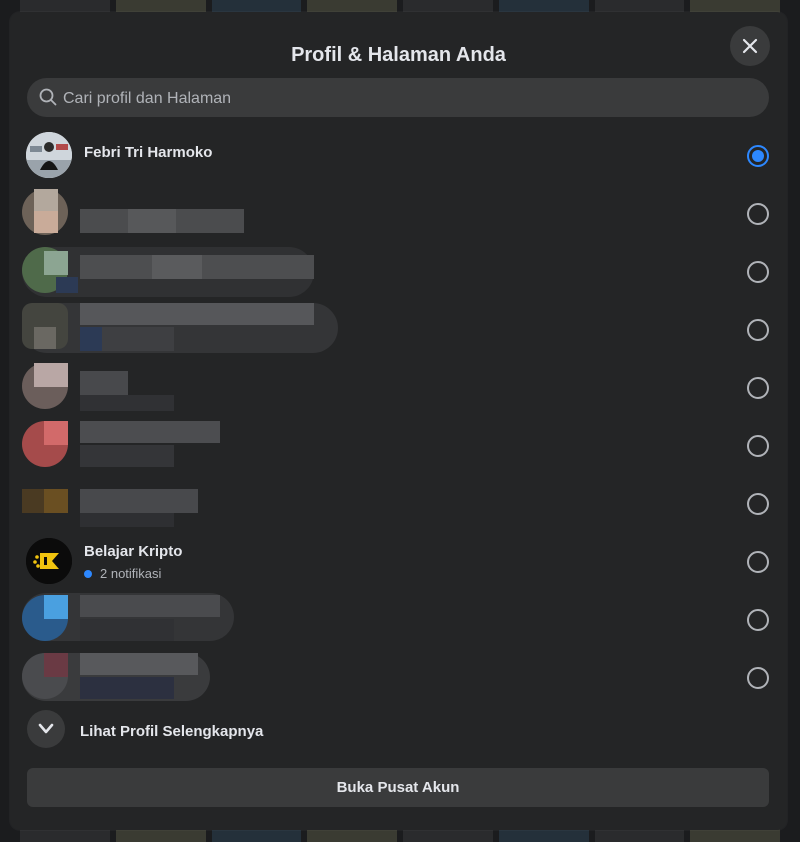 This screenshot has width=800, height=842. I want to click on close-icon, so click(750, 46).